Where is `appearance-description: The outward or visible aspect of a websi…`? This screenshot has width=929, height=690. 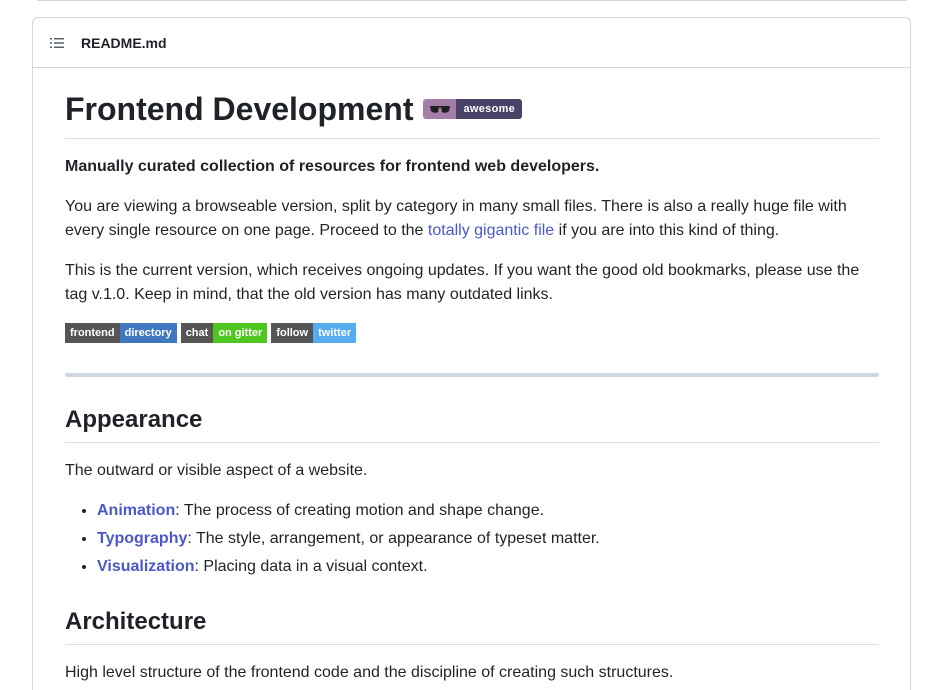 appearance-description: The outward or visible aspect of a websi… is located at coordinates (216, 470).